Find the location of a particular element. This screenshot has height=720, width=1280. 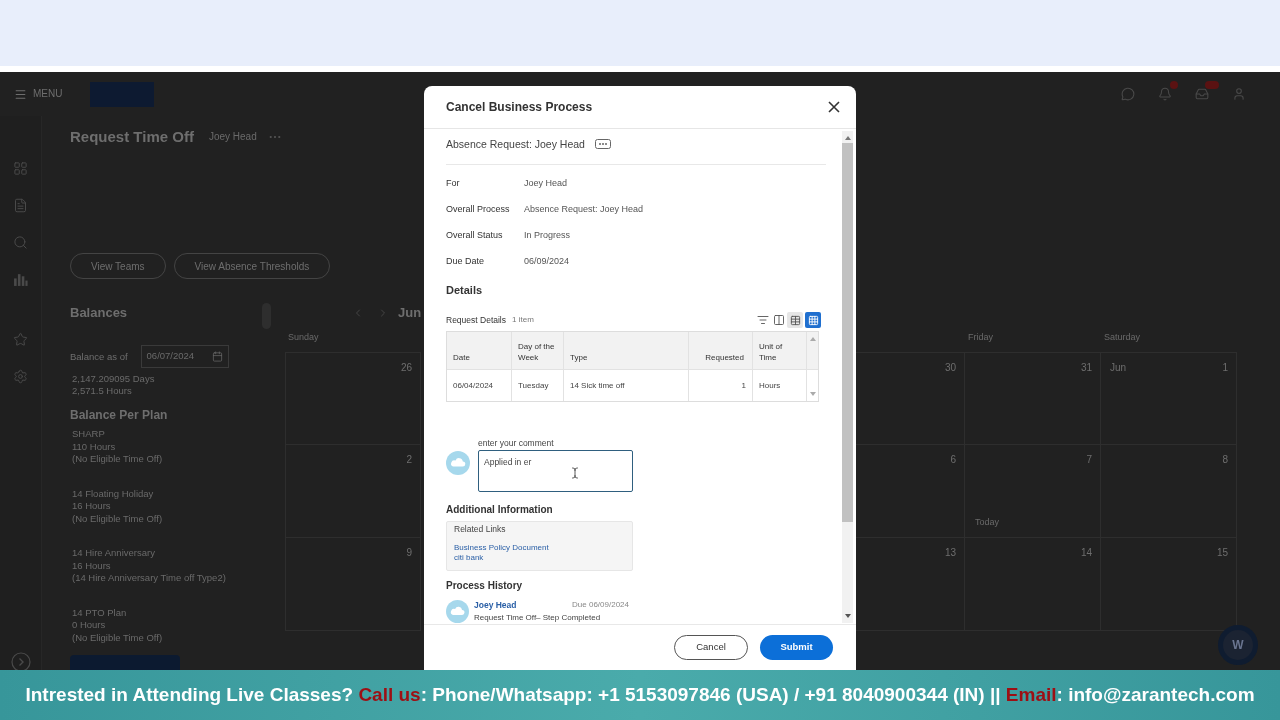

star-icon is located at coordinates (20, 339).